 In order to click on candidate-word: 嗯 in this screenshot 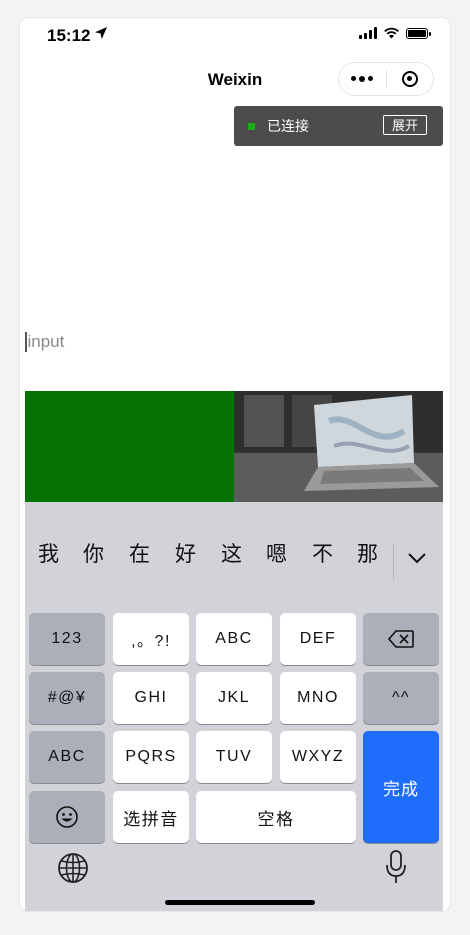, I will do `click(276, 553)`.